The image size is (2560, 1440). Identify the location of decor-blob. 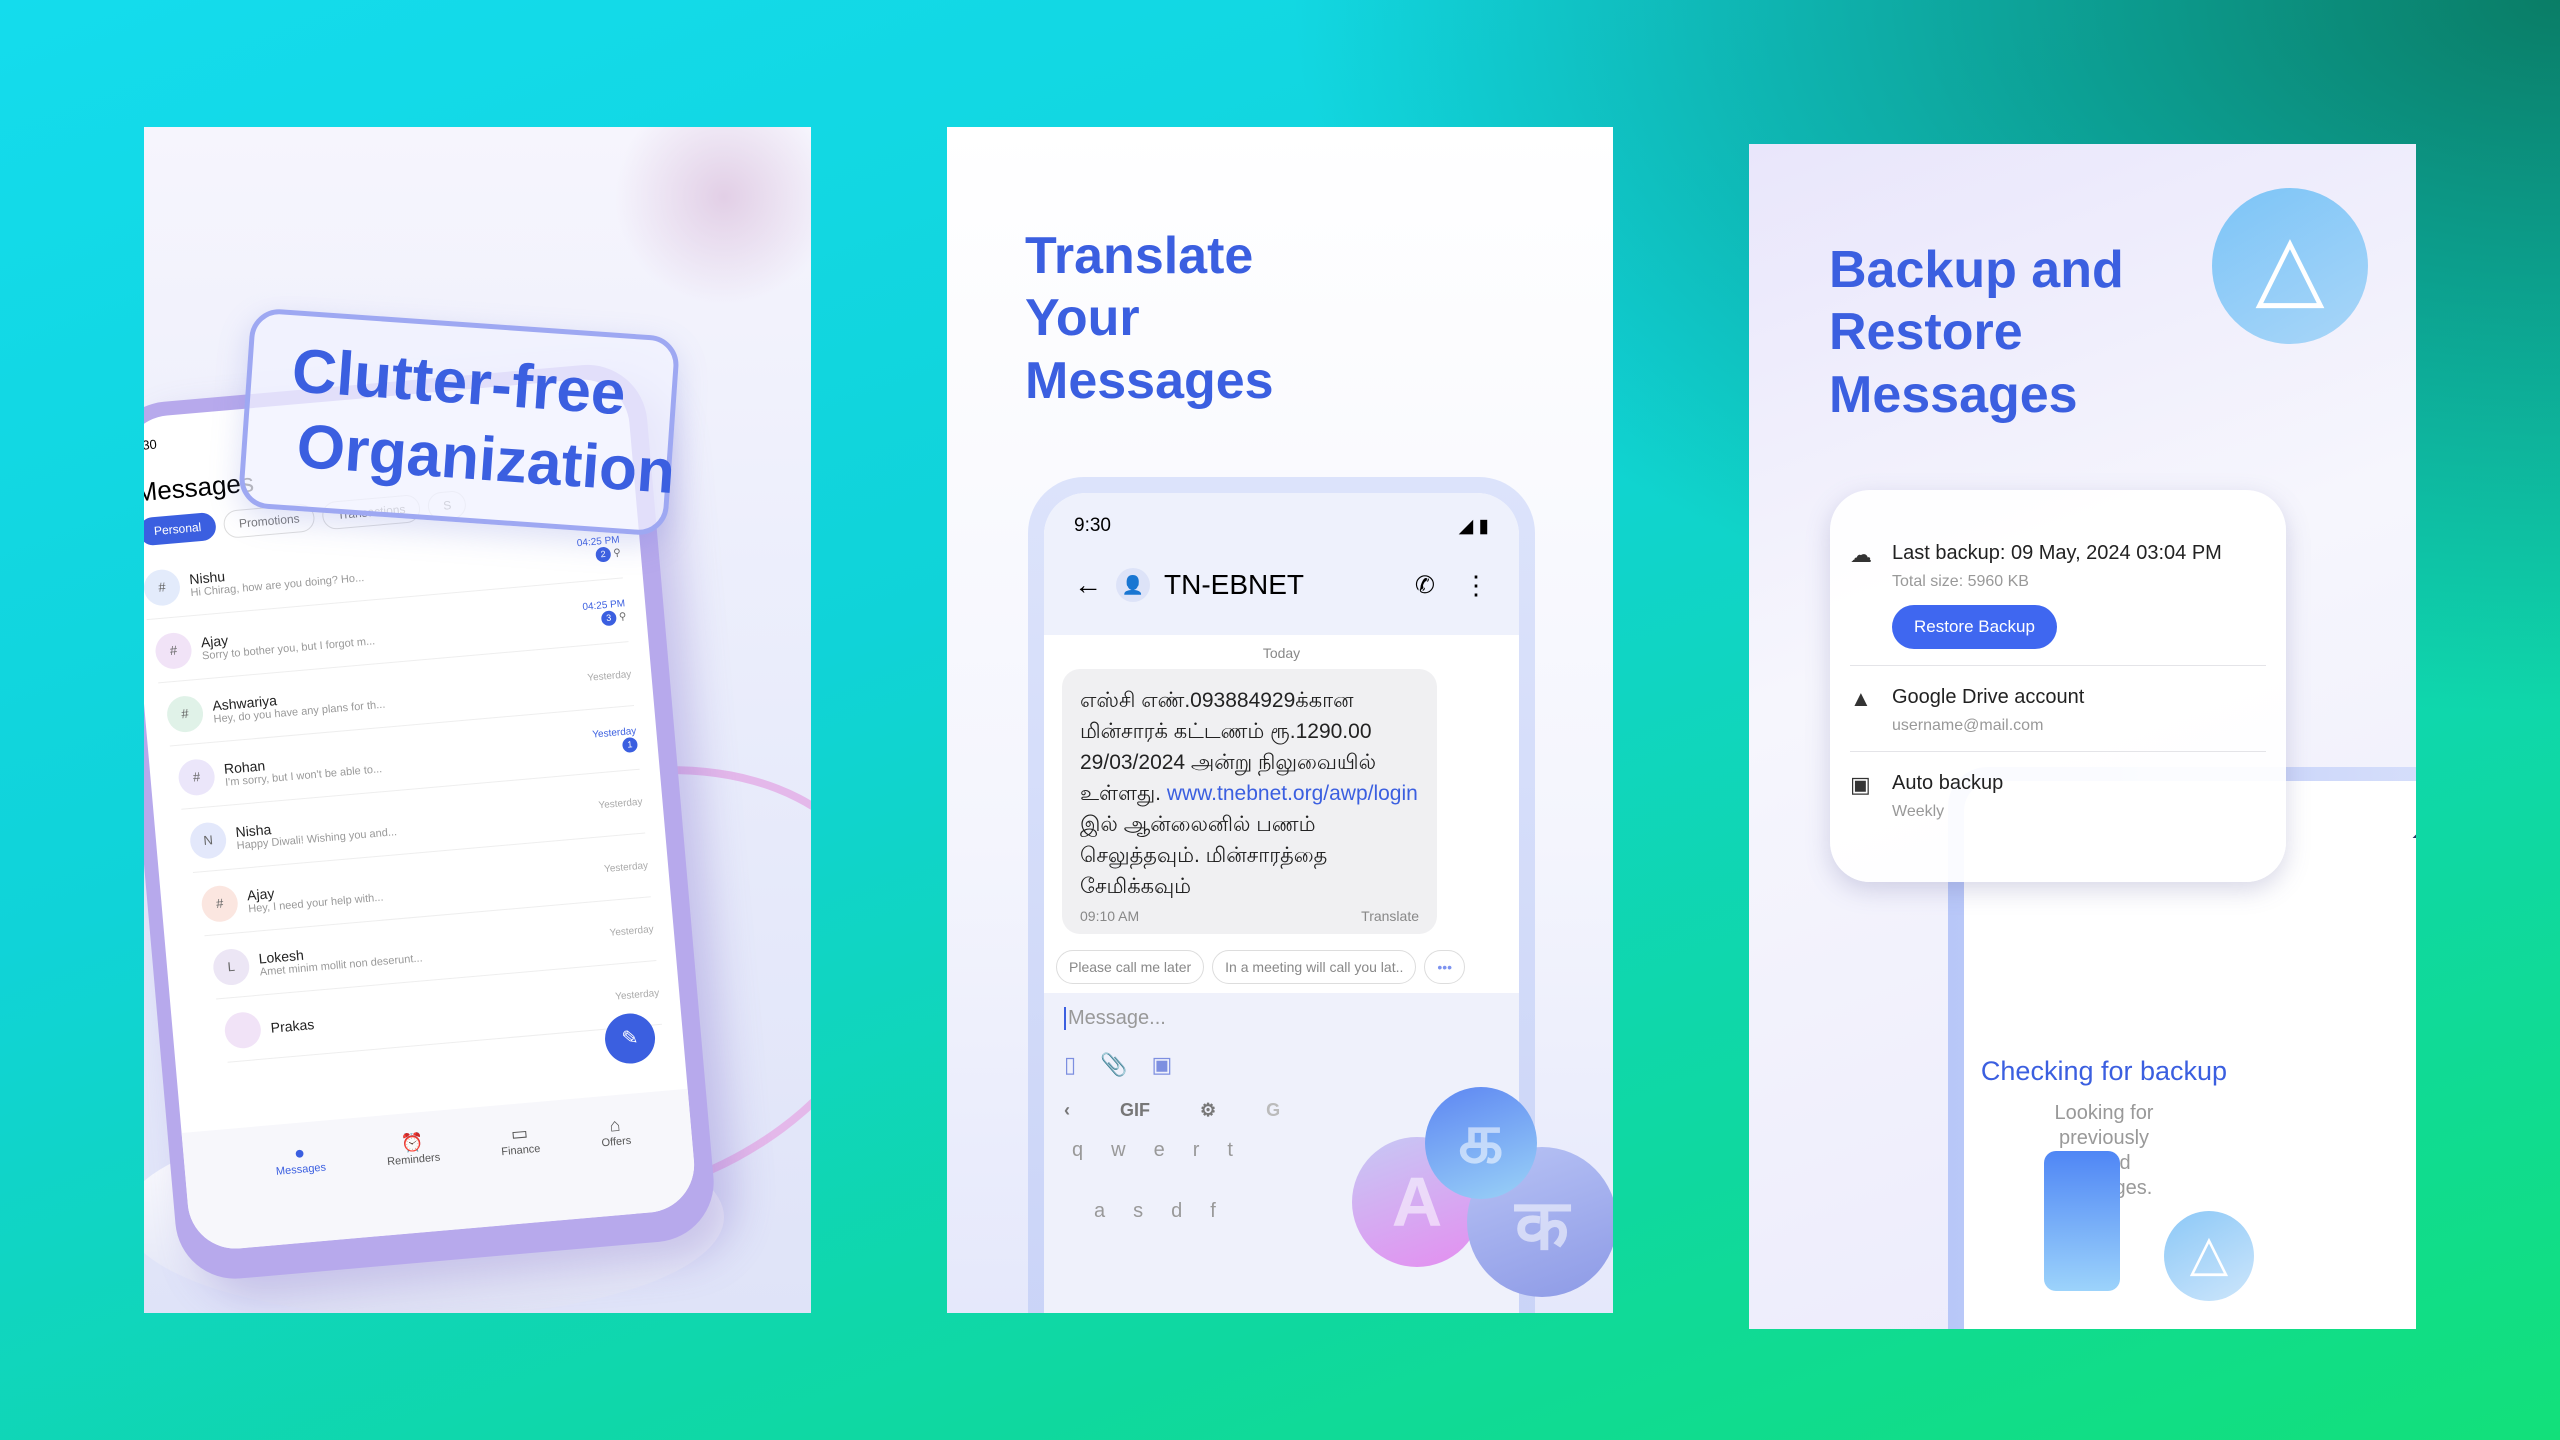
(712, 217).